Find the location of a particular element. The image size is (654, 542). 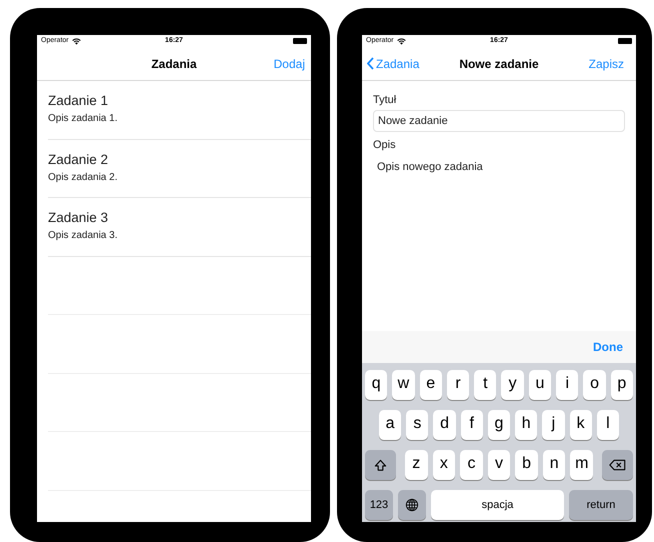

globe-icon is located at coordinates (412, 505).